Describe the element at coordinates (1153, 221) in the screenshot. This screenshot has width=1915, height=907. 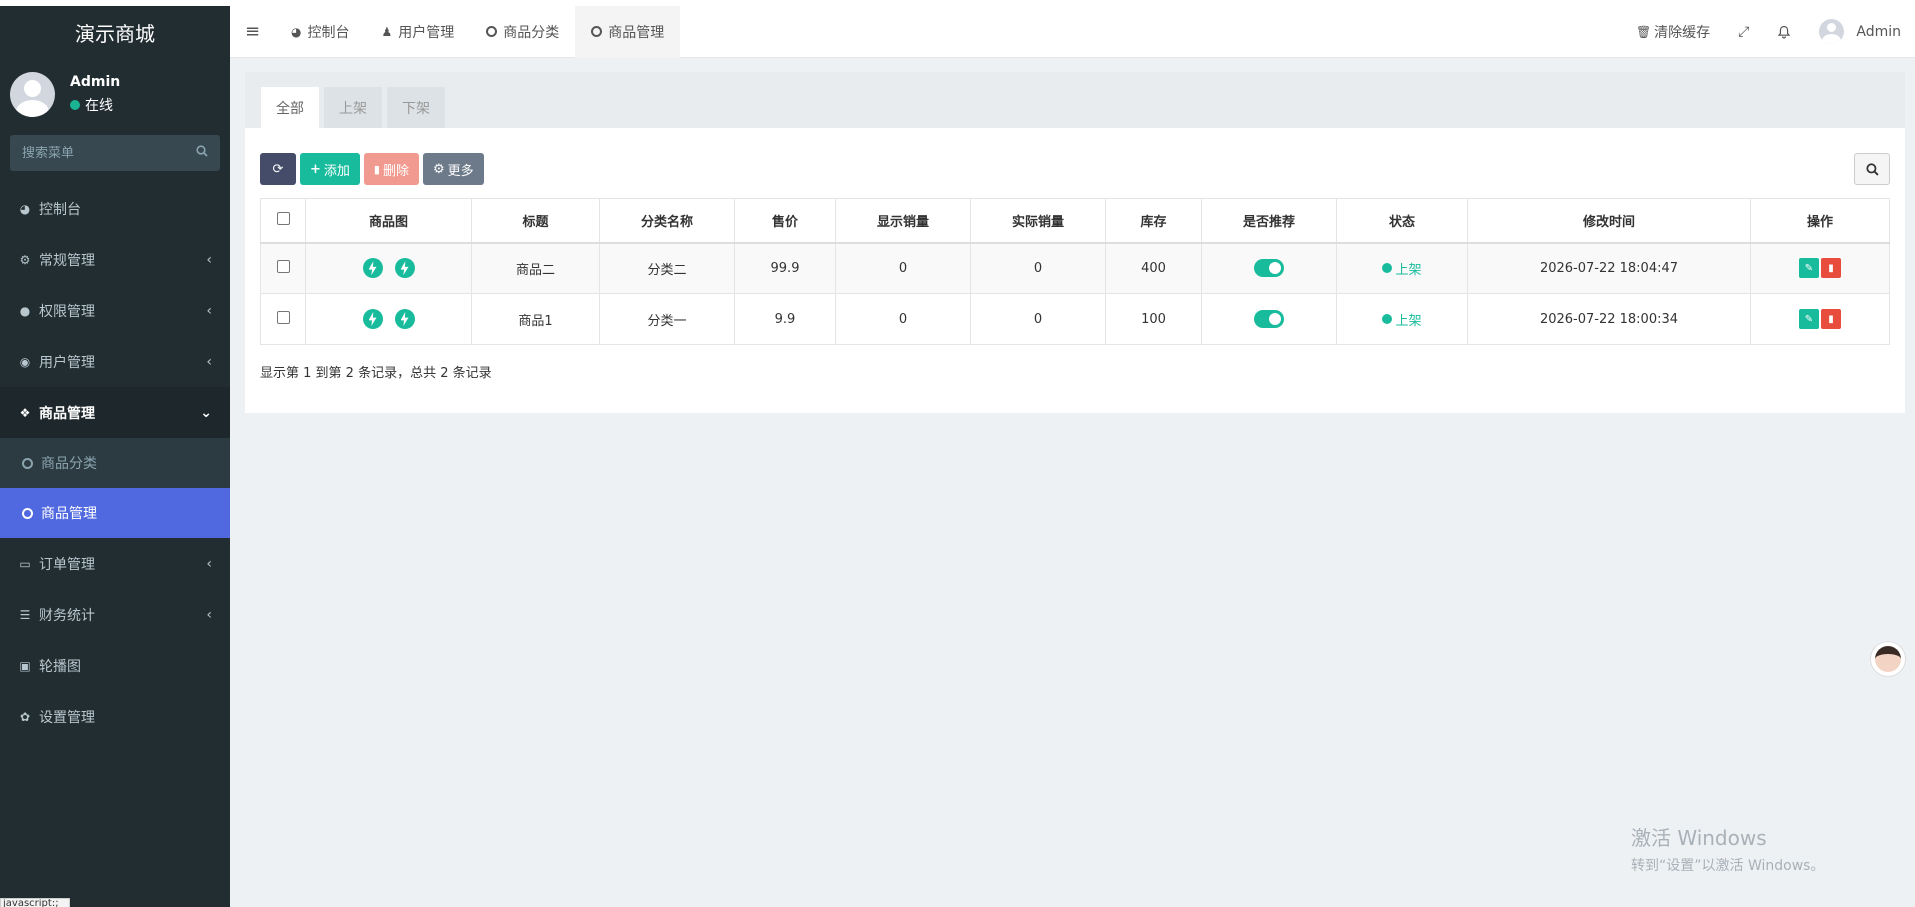
I see `column-header: 库存` at that location.